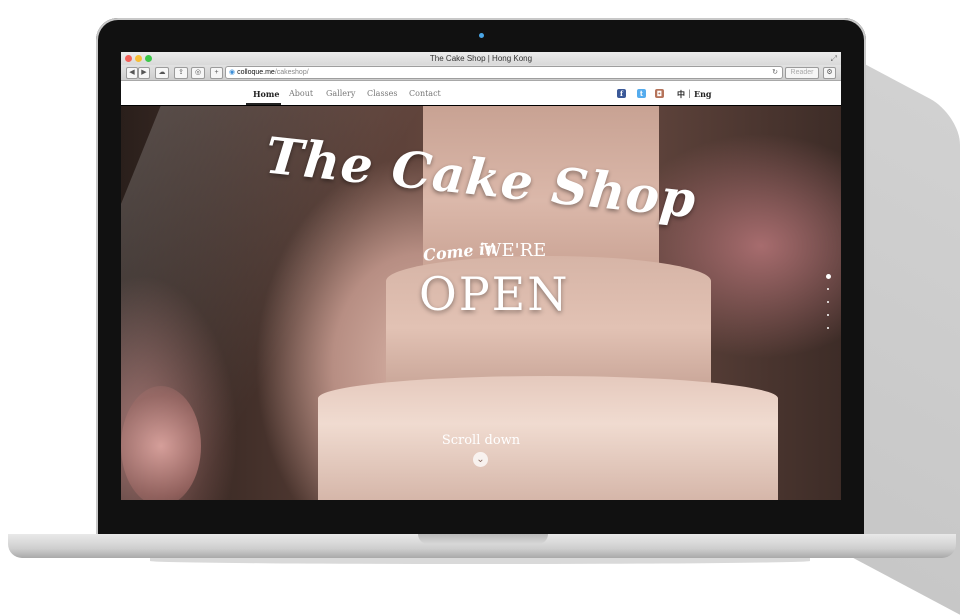 Image resolution: width=964 pixels, height=615 pixels. What do you see at coordinates (266, 94) in the screenshot?
I see `nav-home: Home` at bounding box center [266, 94].